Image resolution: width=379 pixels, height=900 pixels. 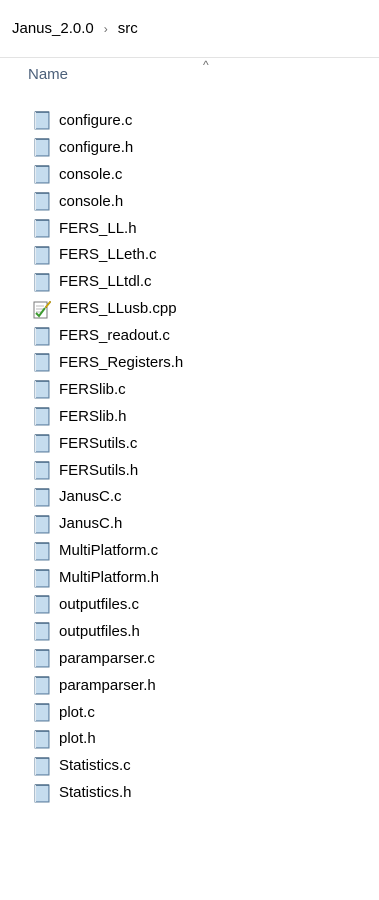 What do you see at coordinates (189, 712) in the screenshot?
I see `file-row: plot.c` at bounding box center [189, 712].